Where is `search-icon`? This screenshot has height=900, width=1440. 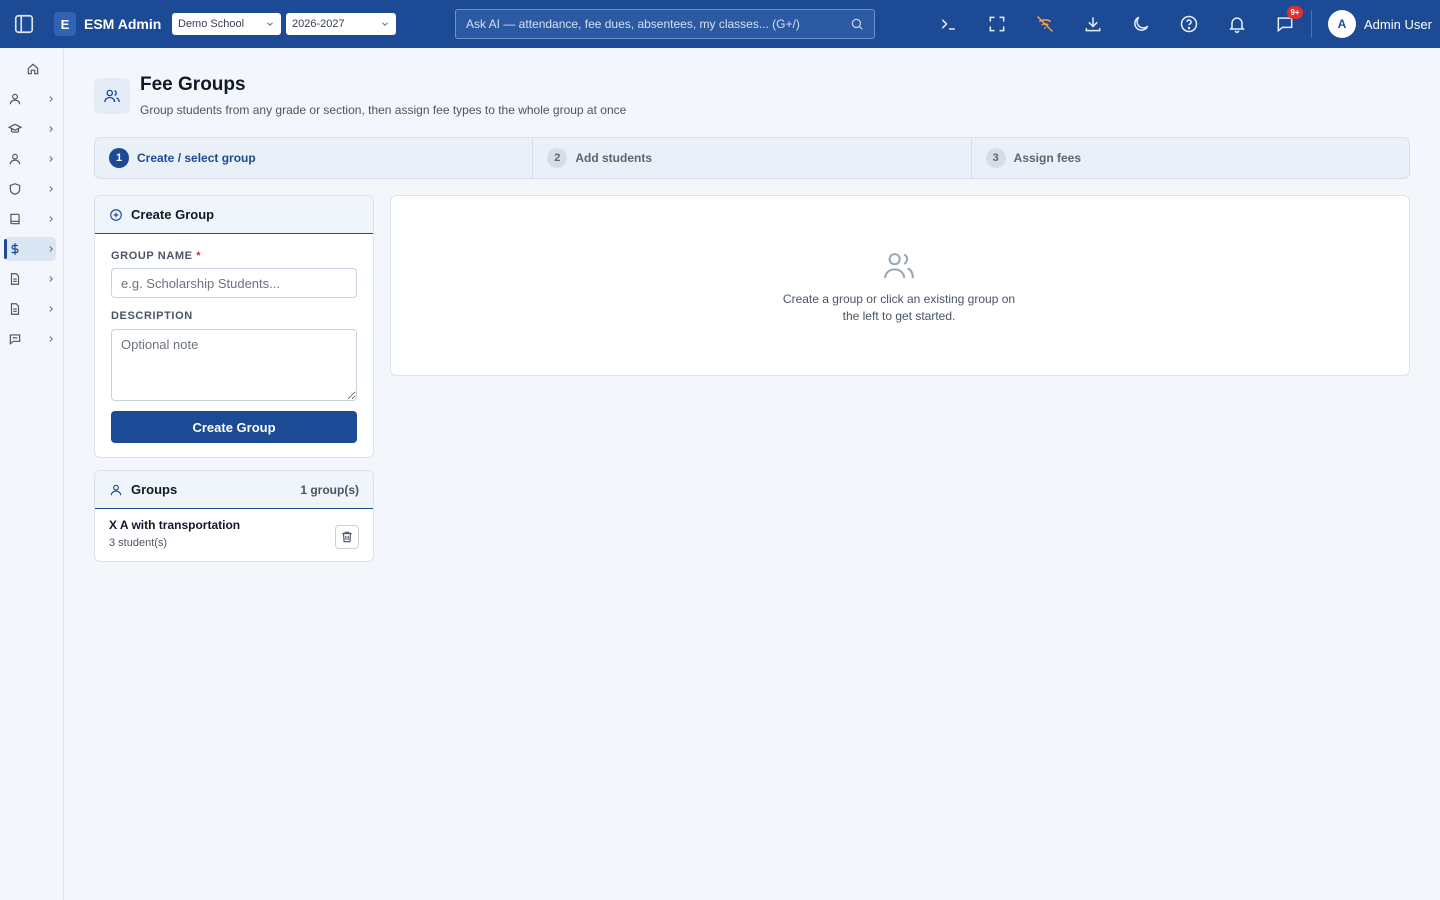
search-icon is located at coordinates (857, 24).